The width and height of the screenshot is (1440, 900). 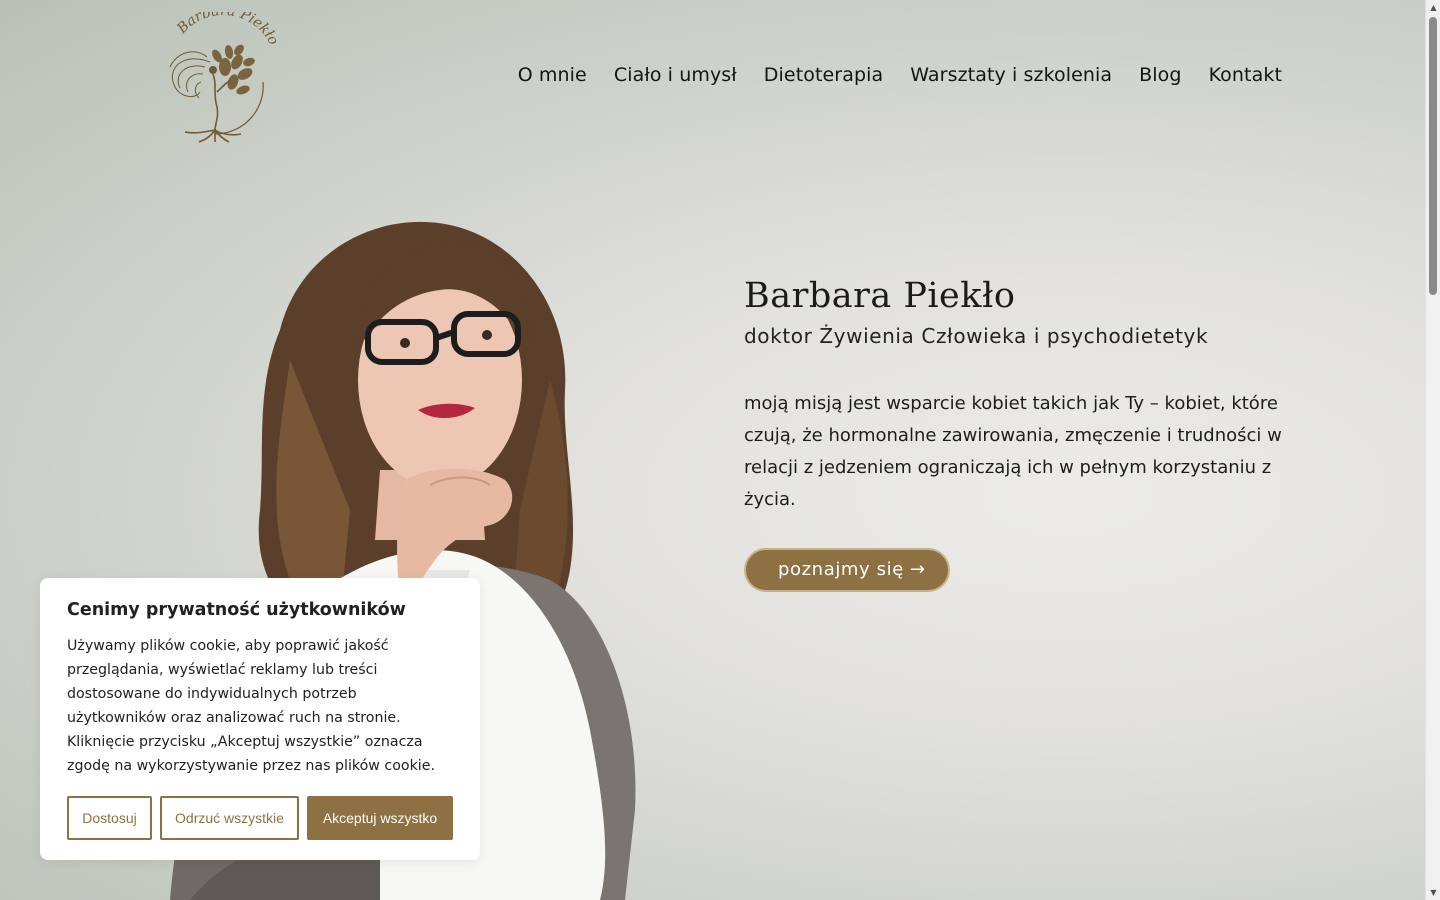 I want to click on customize-button: Dostosuj, so click(x=109, y=818).